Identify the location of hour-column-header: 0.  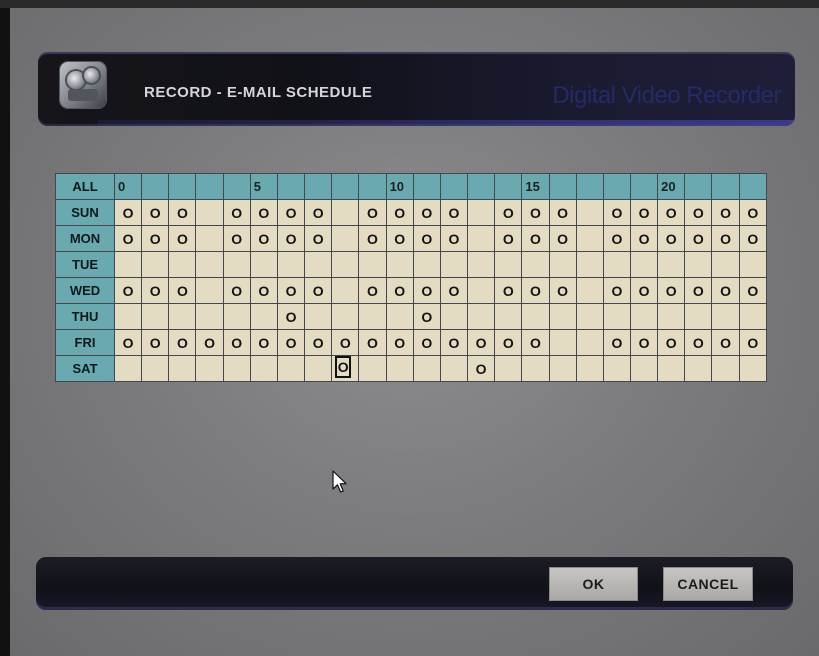
(128, 186).